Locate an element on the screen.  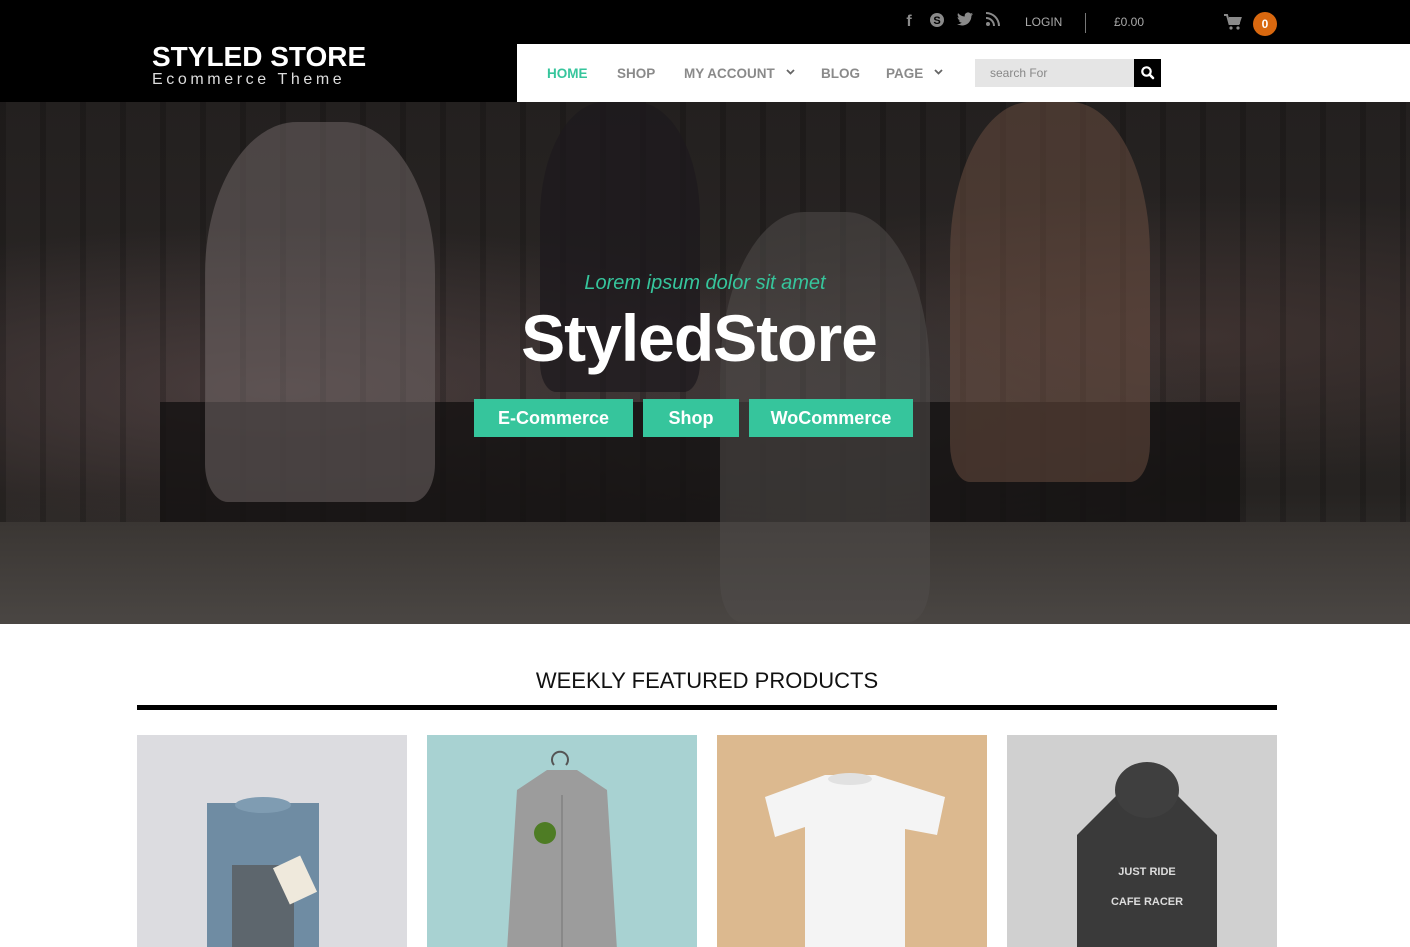
social-links: f S is located at coordinates (951, 22).